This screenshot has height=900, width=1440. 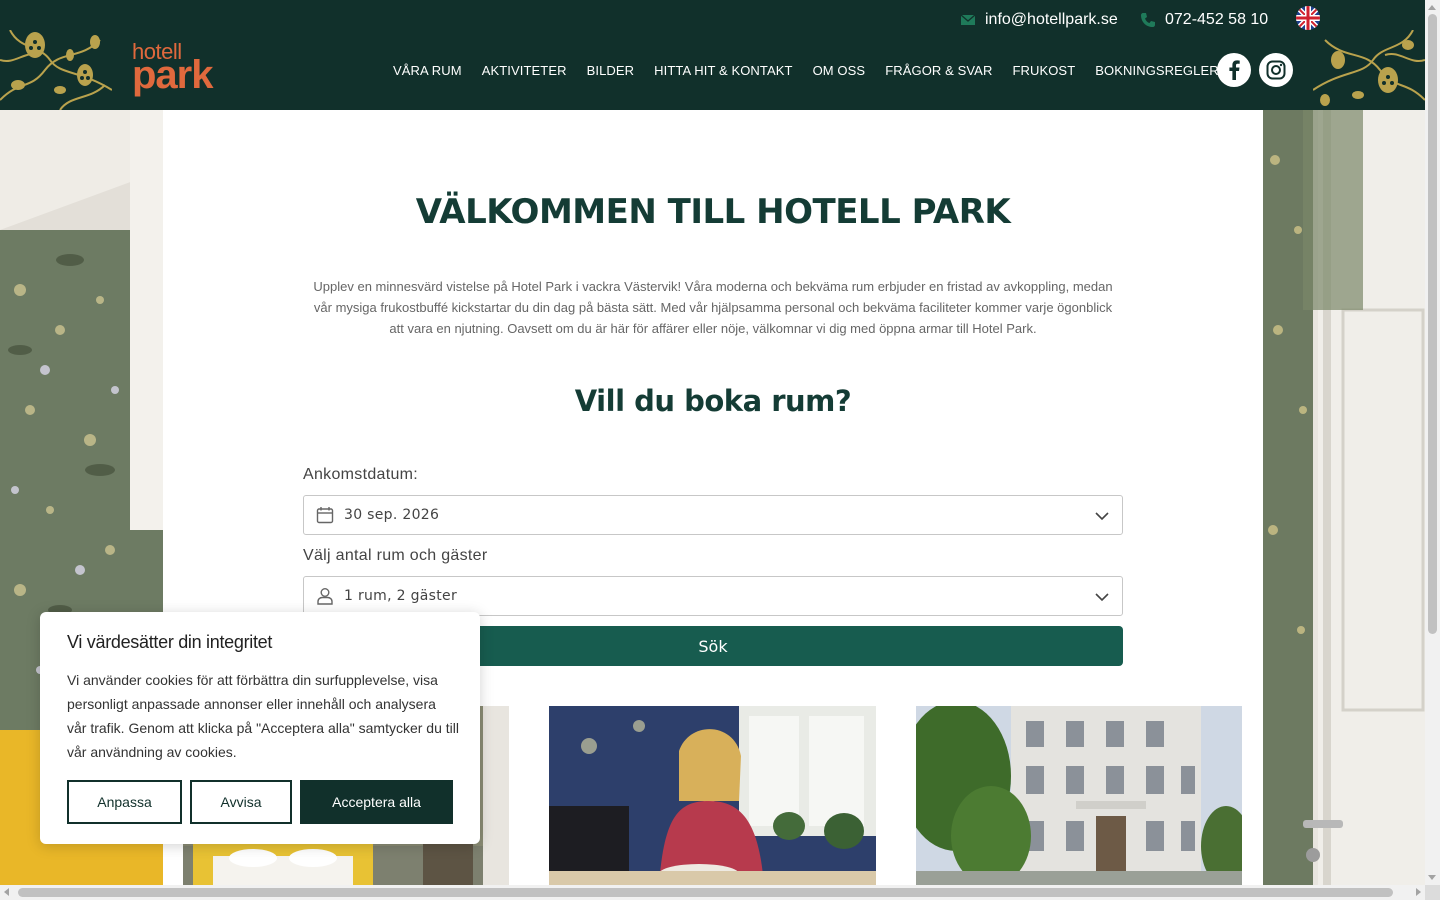 I want to click on person-icon, so click(x=325, y=596).